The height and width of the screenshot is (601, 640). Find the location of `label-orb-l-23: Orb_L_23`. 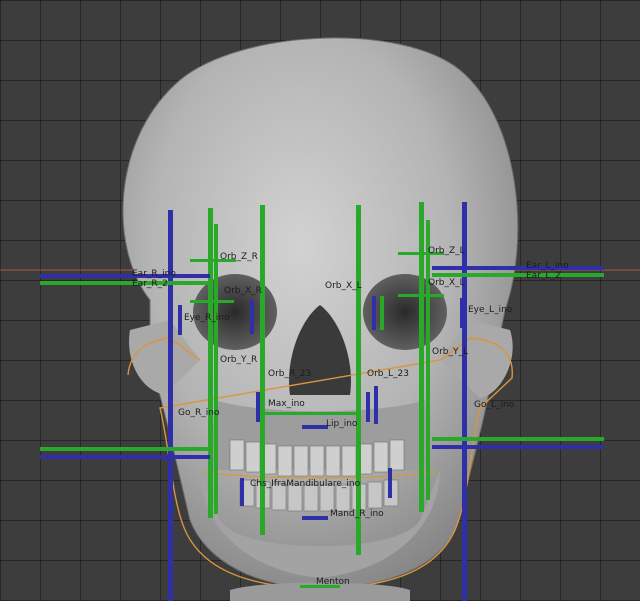

label-orb-l-23: Orb_L_23 is located at coordinates (388, 374).